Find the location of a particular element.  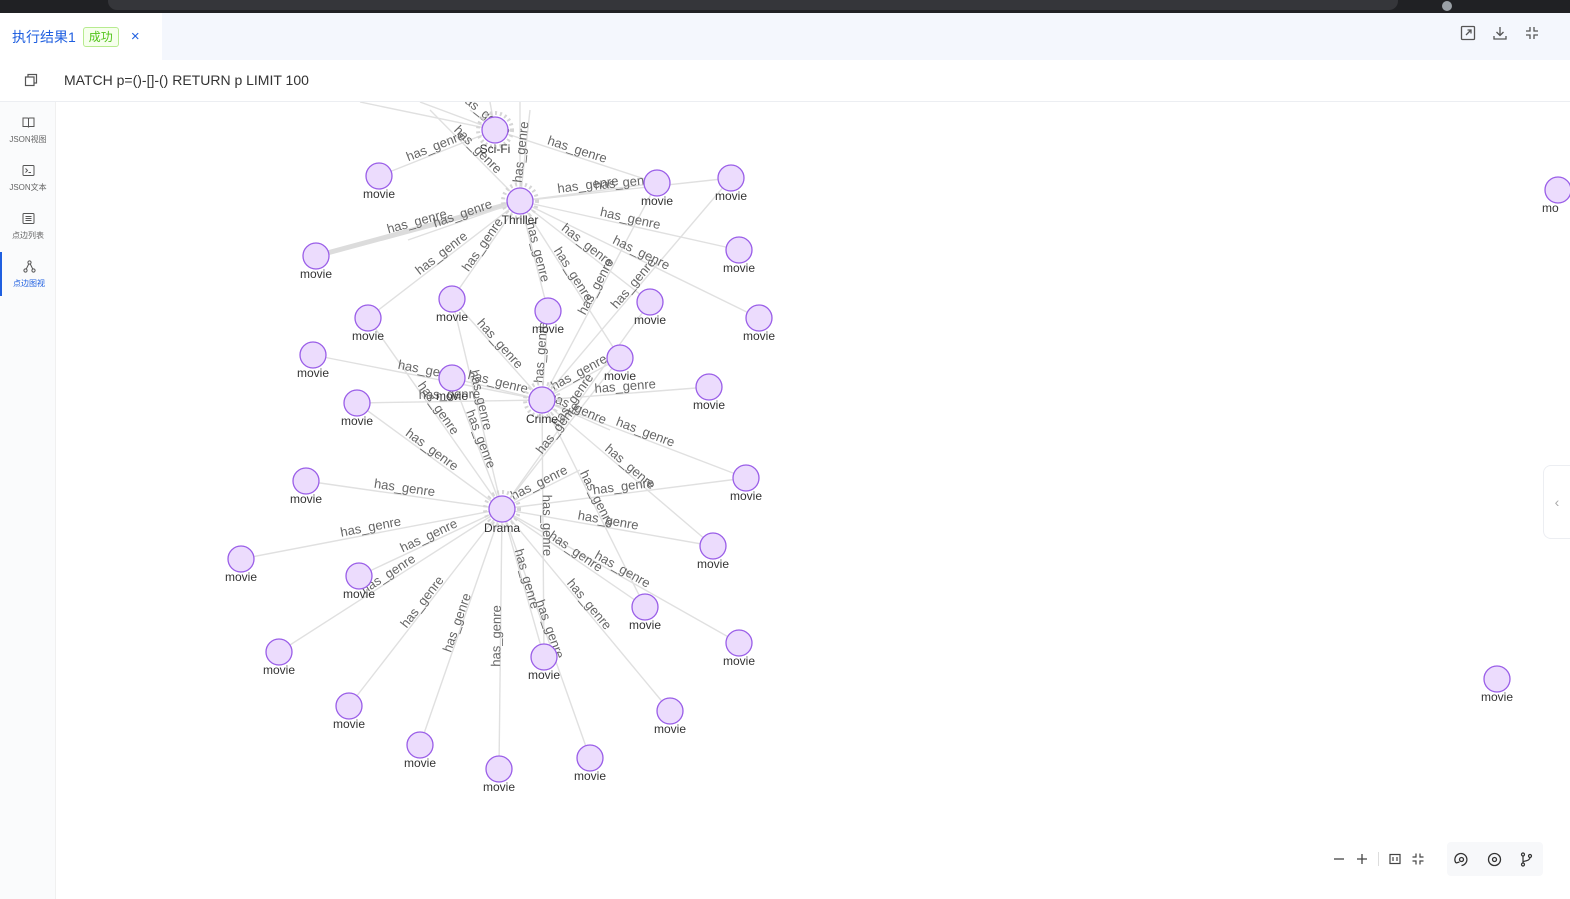

sidebar-item-json-text: JSON文本 is located at coordinates (28, 178).